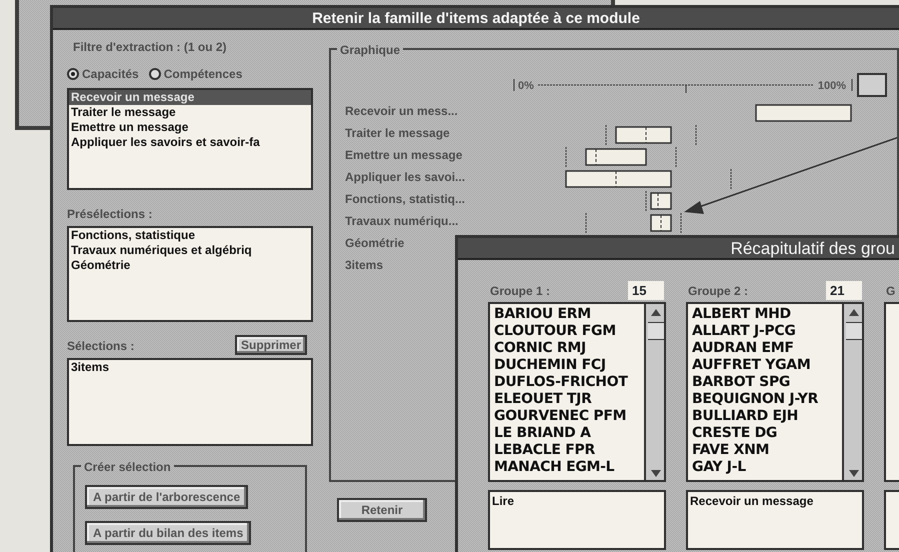  What do you see at coordinates (404, 155) in the screenshot?
I see `row-label: Emettre un message` at bounding box center [404, 155].